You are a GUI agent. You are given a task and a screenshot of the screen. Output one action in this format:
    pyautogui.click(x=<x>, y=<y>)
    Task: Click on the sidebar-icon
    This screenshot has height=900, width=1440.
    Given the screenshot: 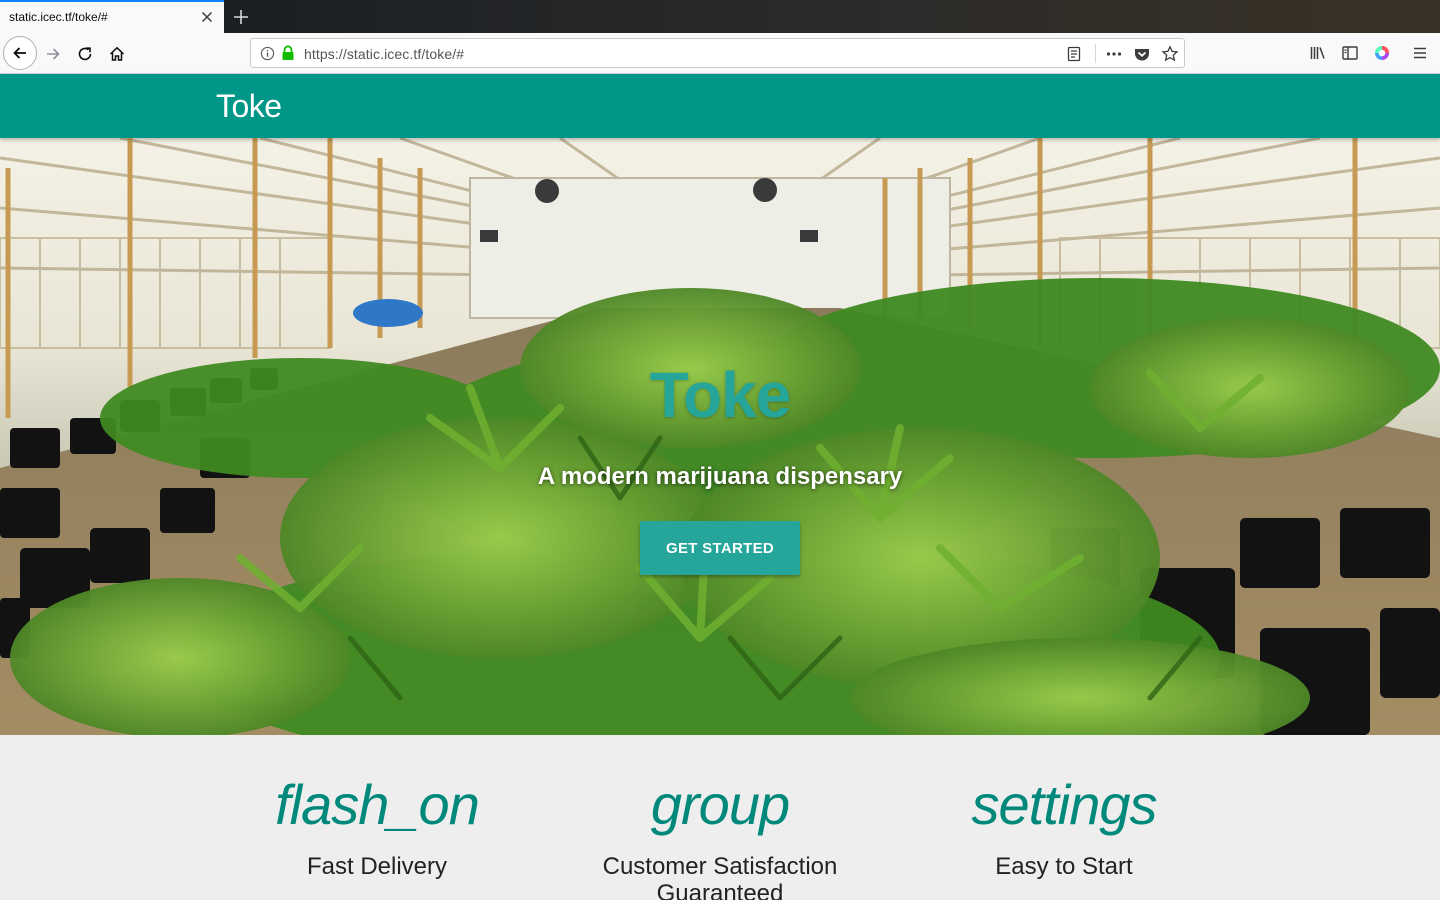 What is the action you would take?
    pyautogui.click(x=1350, y=53)
    